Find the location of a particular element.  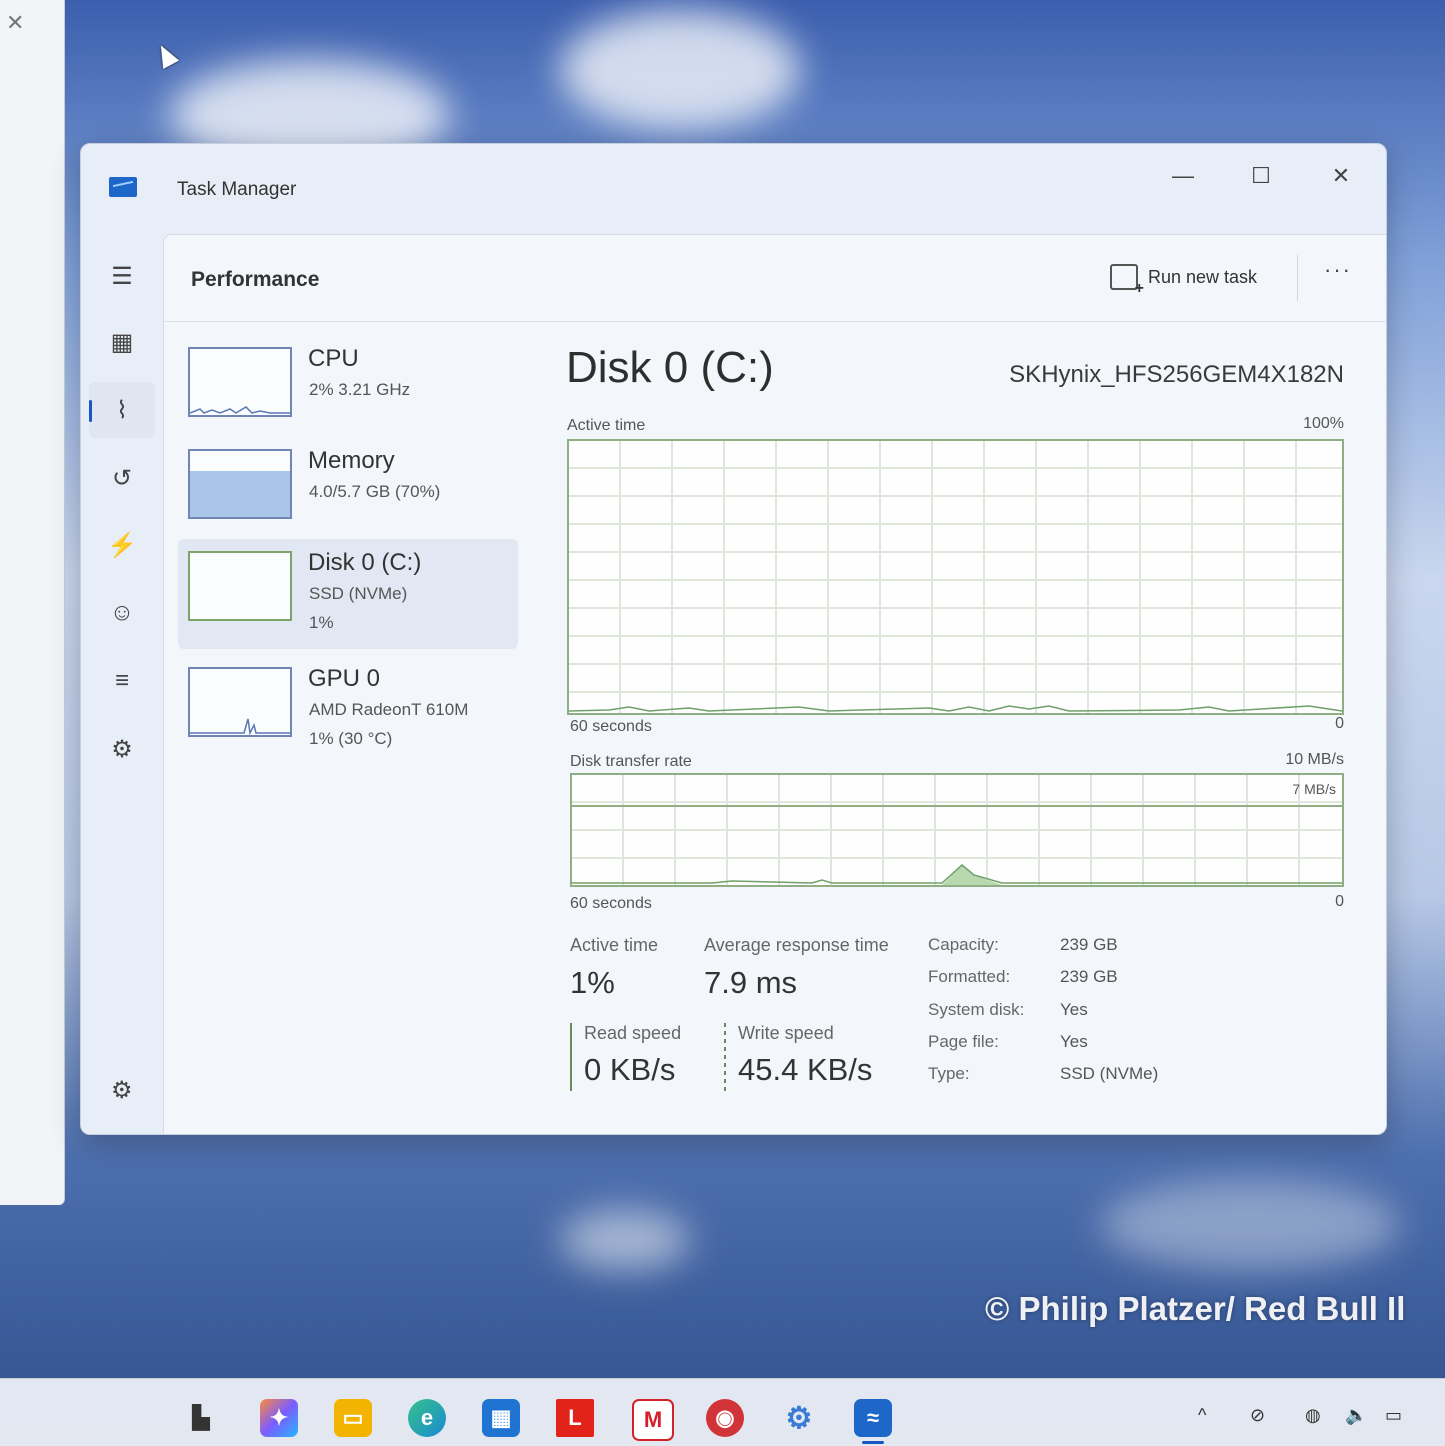

write-speed-indicator is located at coordinates (725, 1057).